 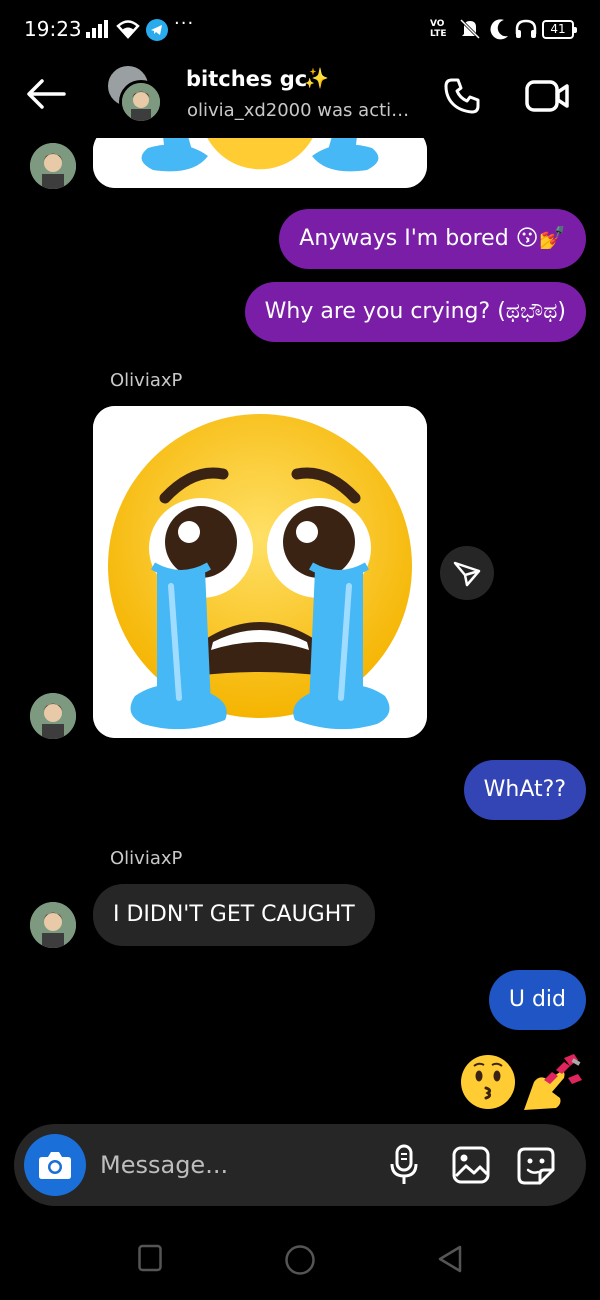 What do you see at coordinates (526, 28) in the screenshot?
I see `headset-icon` at bounding box center [526, 28].